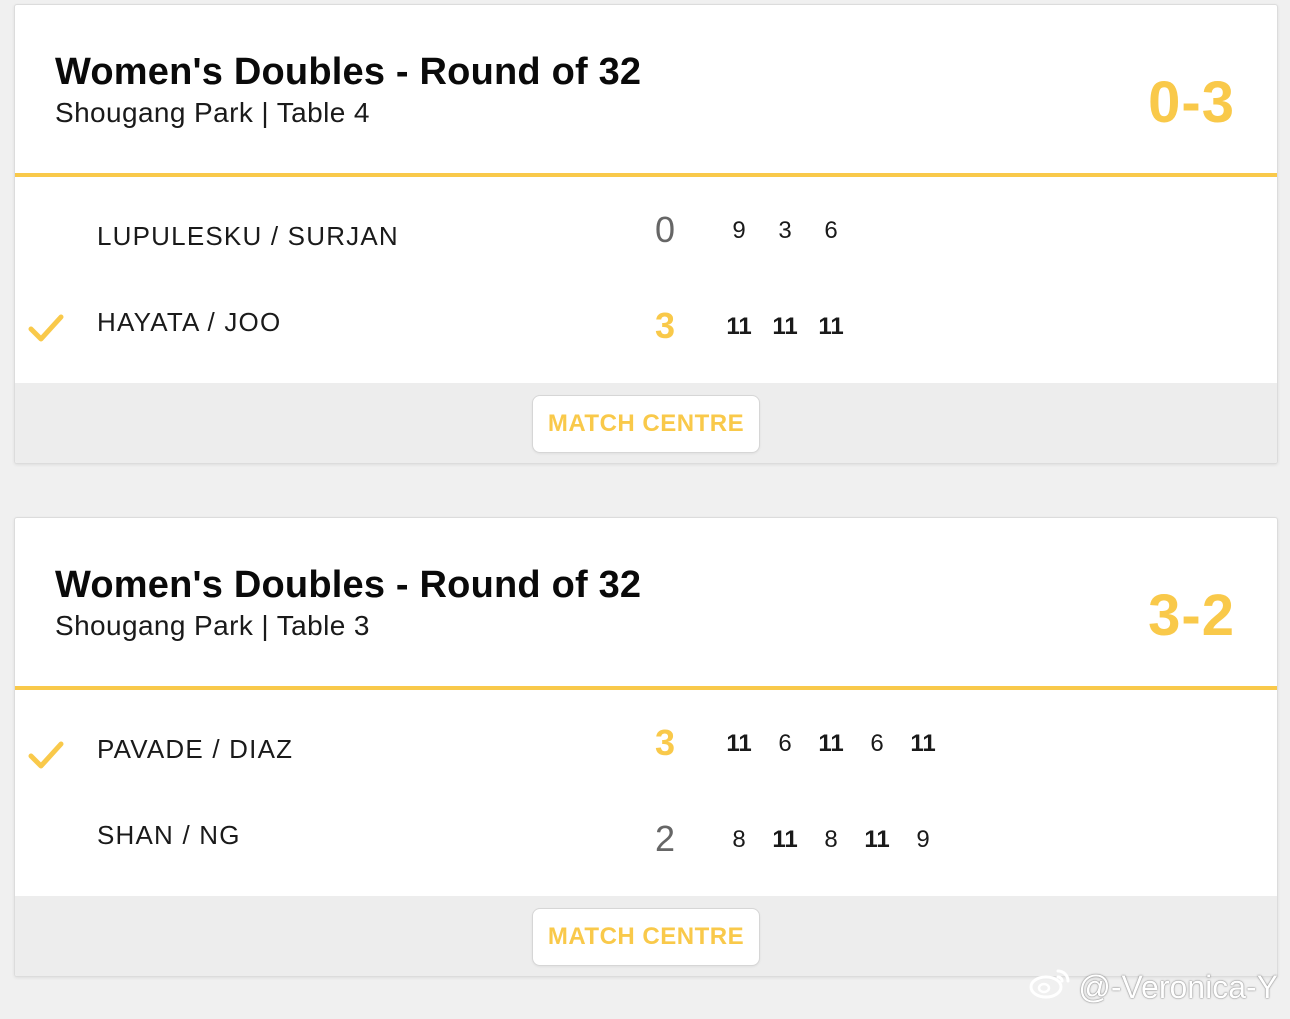  What do you see at coordinates (1178, 986) in the screenshot?
I see `watermark-text: @-Veronica-Y` at bounding box center [1178, 986].